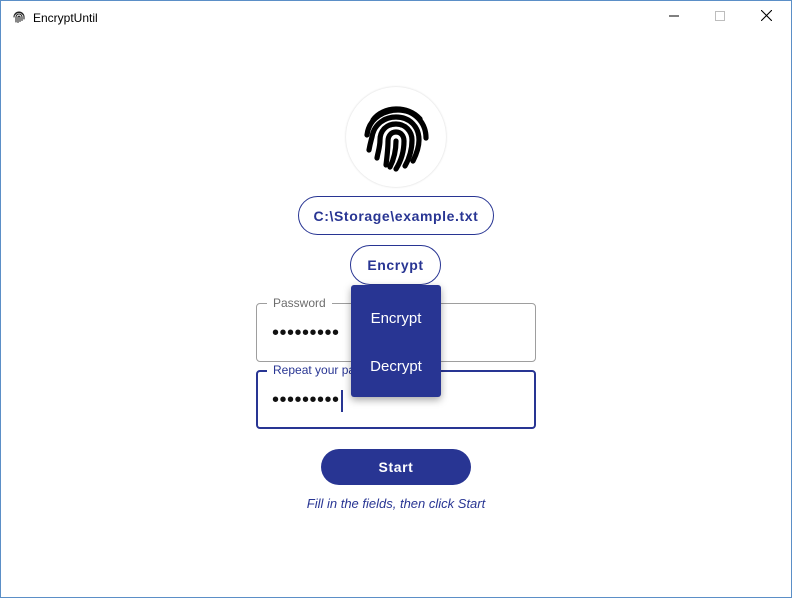 The image size is (792, 598). What do you see at coordinates (395, 265) in the screenshot?
I see `mode-select: Encrypt` at bounding box center [395, 265].